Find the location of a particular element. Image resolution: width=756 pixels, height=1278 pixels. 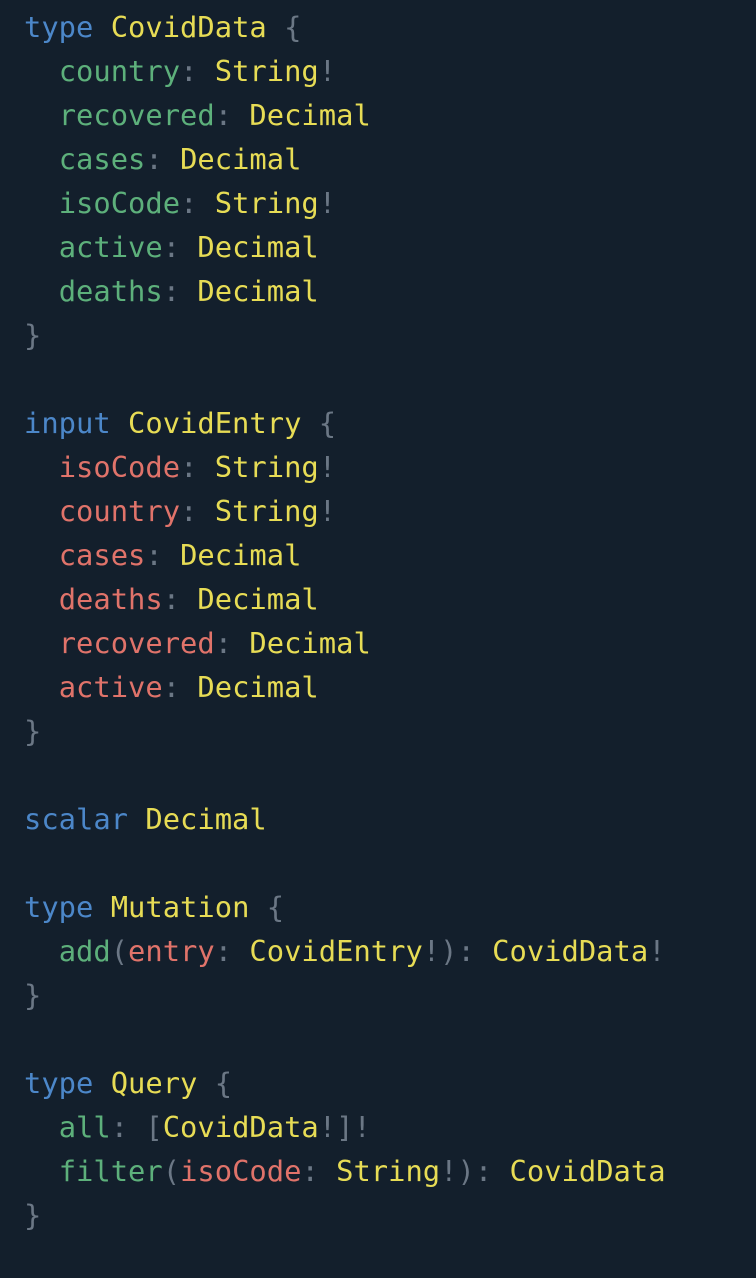

token-field-name: country is located at coordinates (119, 71).